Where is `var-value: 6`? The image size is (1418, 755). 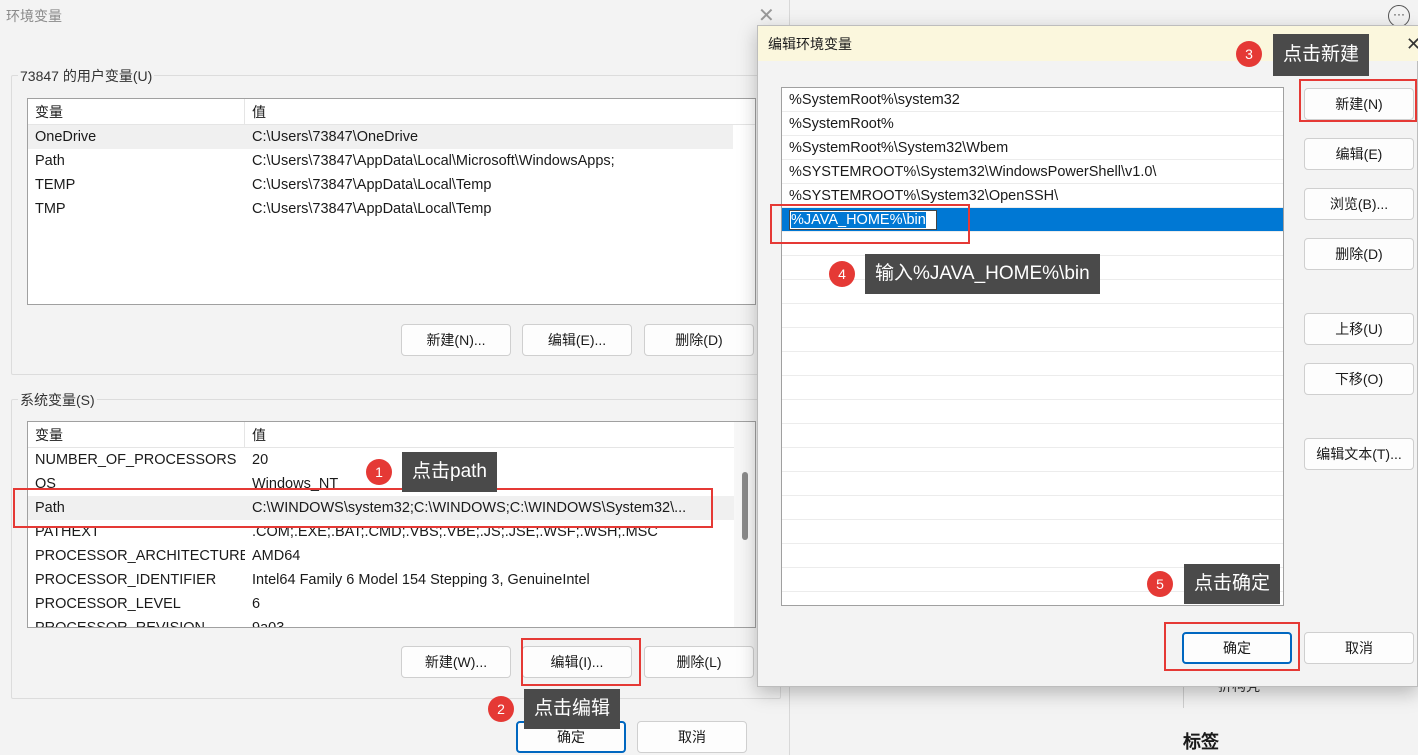 var-value: 6 is located at coordinates (256, 604).